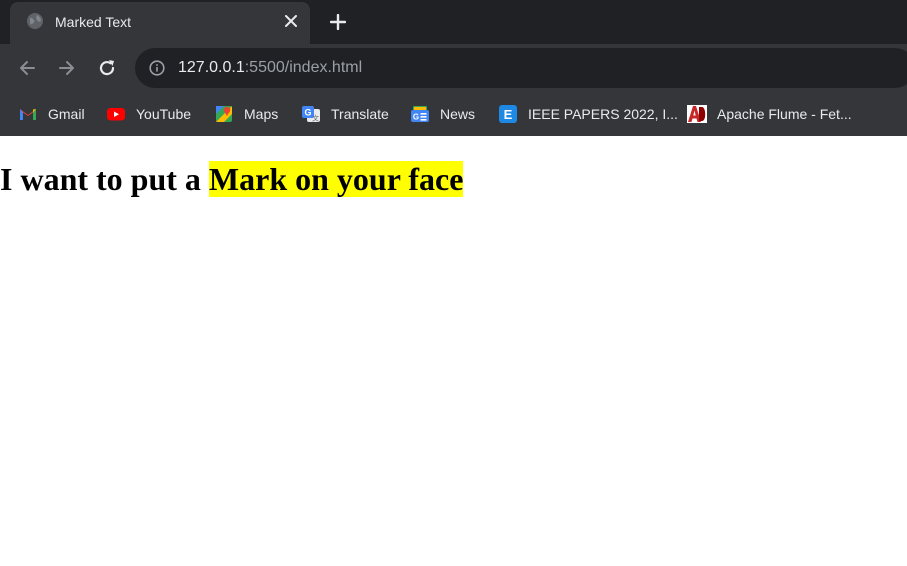 This screenshot has width=907, height=566. I want to click on tab-title: Marked Text, so click(93, 22).